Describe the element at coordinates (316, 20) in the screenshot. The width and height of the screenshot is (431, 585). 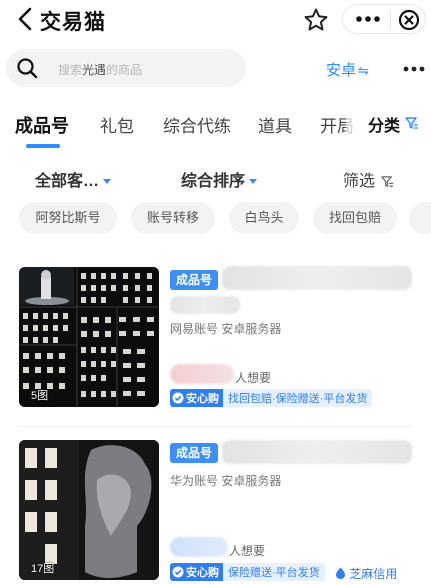
I see `star-icon` at that location.